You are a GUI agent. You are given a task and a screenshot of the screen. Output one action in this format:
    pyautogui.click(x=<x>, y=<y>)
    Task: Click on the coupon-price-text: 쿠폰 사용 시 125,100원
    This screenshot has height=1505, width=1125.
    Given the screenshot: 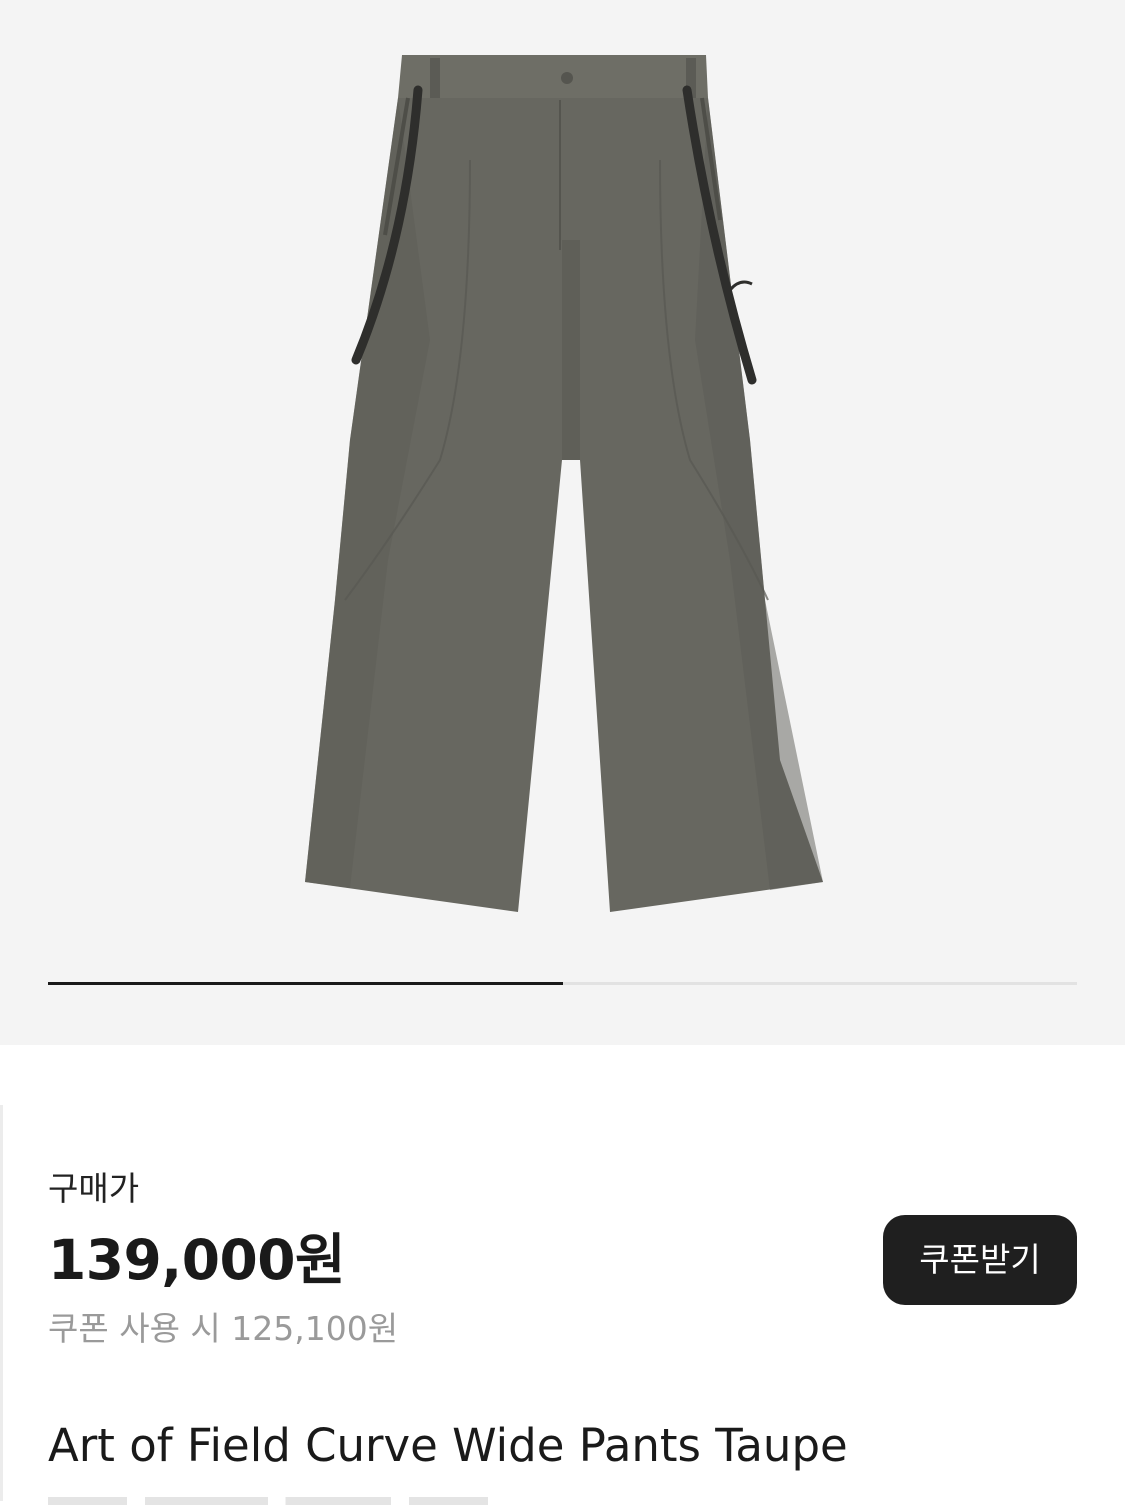 What is the action you would take?
    pyautogui.click(x=223, y=1328)
    